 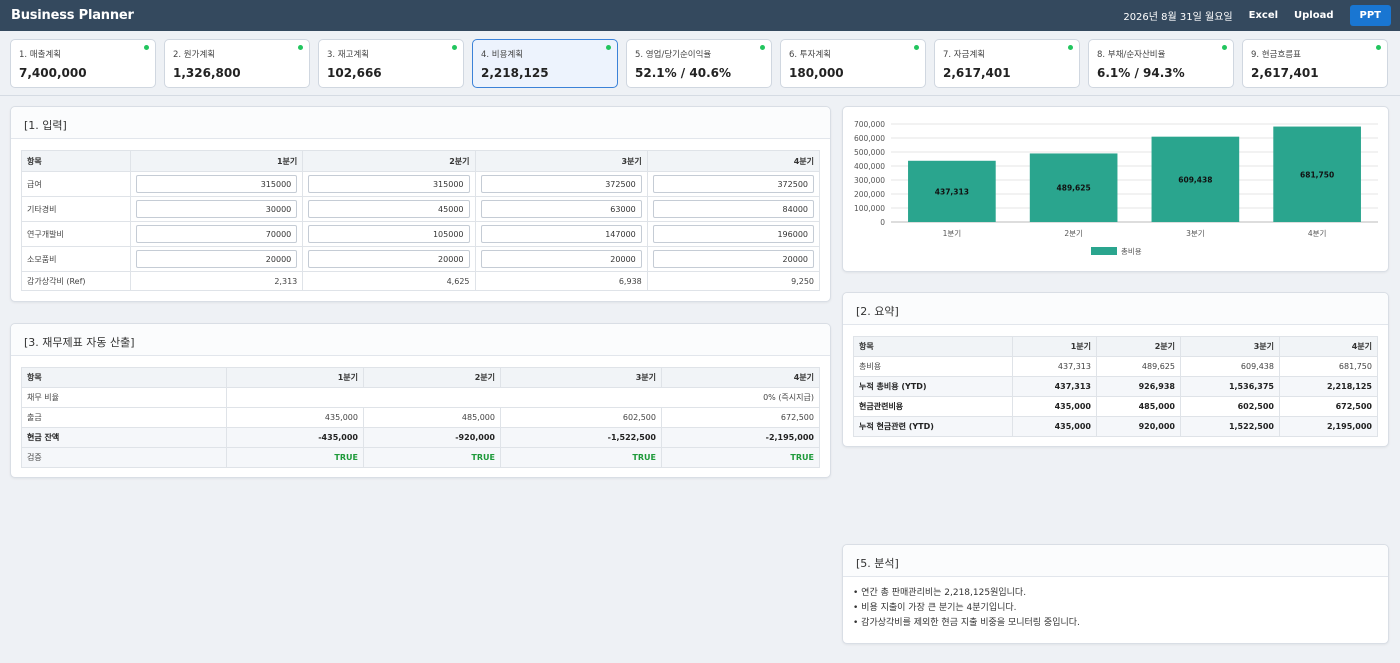 What do you see at coordinates (53, 73) in the screenshot?
I see `card-value: 7,400,000` at bounding box center [53, 73].